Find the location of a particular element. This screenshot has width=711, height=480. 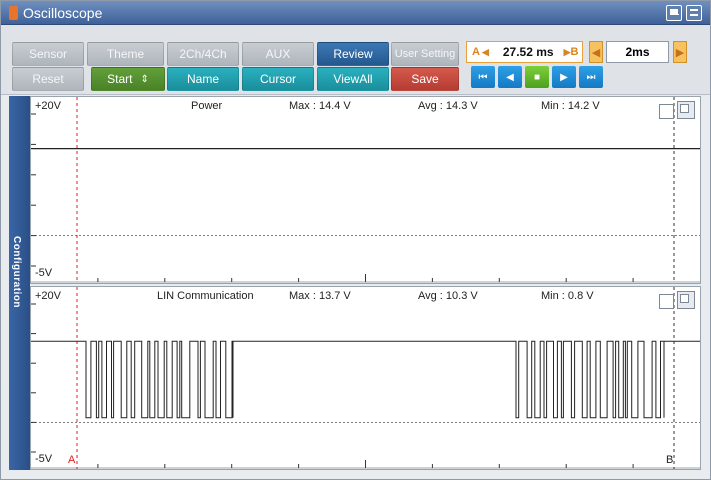

aux-button: AUX is located at coordinates (278, 54).